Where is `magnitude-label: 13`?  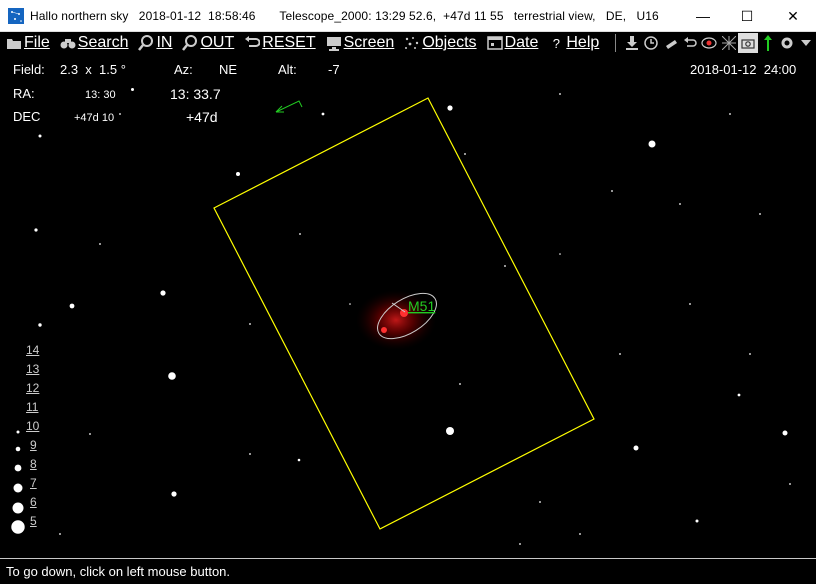 magnitude-label: 13 is located at coordinates (33, 369).